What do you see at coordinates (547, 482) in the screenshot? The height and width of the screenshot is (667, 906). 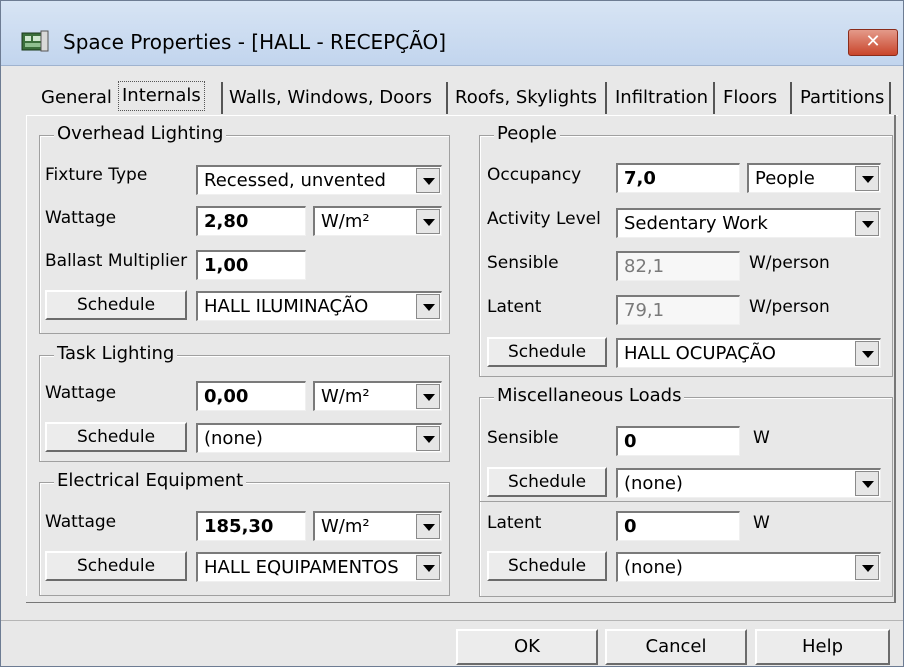 I see `misc-sensible-schedule-button: Schedule` at bounding box center [547, 482].